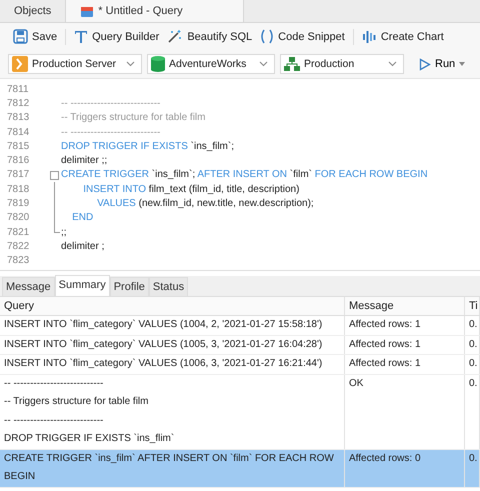  Describe the element at coordinates (240, 469) in the screenshot. I see `table-row: CREATE TRIGGER `ins_film` AFTER INSERT ON `film` FOR EACH ROW BEGIN Affected rows: 0 0.` at that location.